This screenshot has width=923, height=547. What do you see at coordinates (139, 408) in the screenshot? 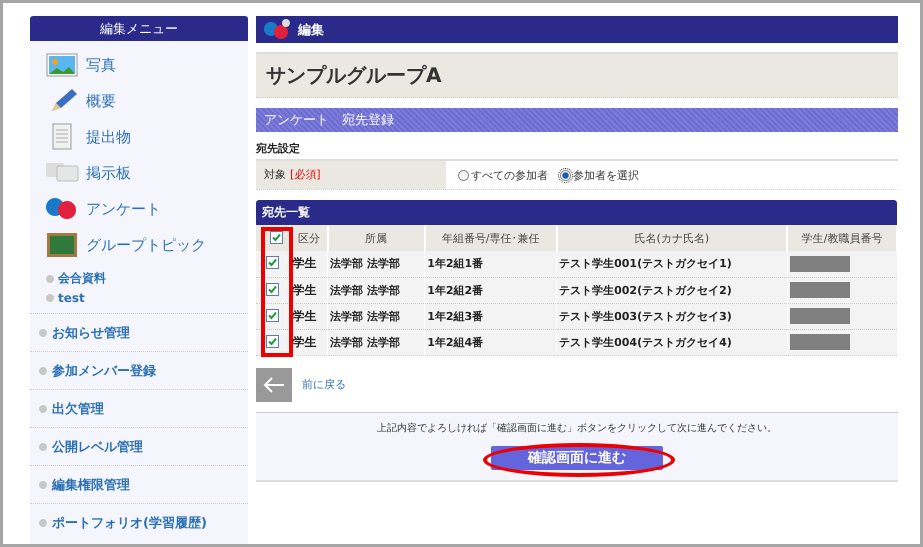
I see `menu-item: 出欠管理` at bounding box center [139, 408].